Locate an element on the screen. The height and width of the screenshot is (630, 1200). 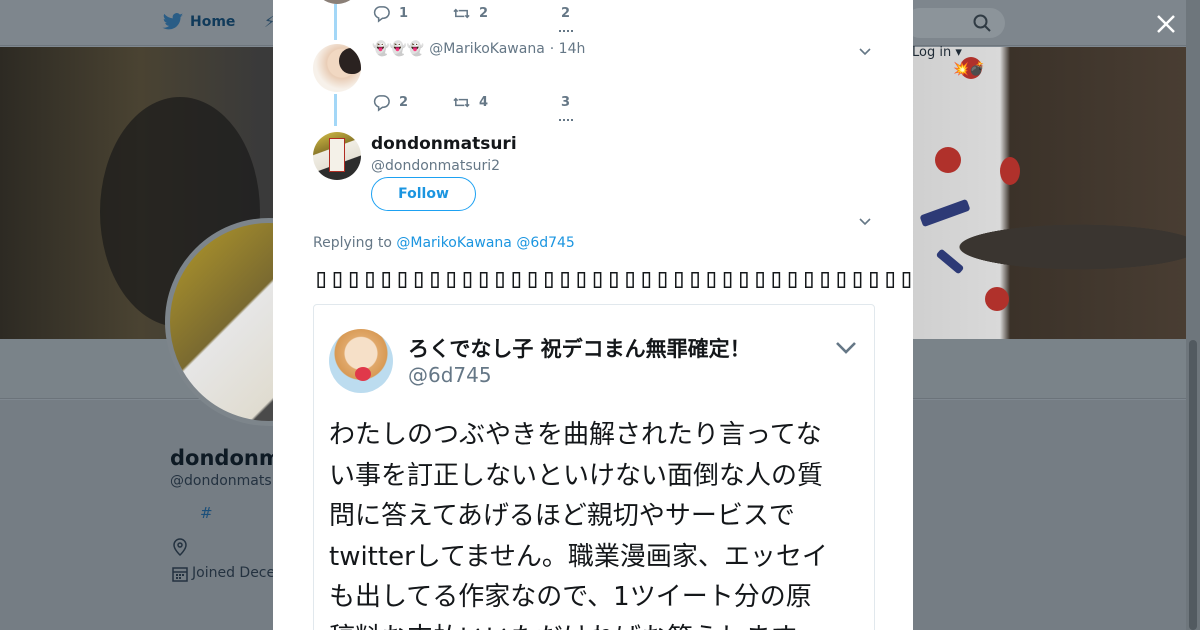
reply-author-avatar is located at coordinates (337, 68).